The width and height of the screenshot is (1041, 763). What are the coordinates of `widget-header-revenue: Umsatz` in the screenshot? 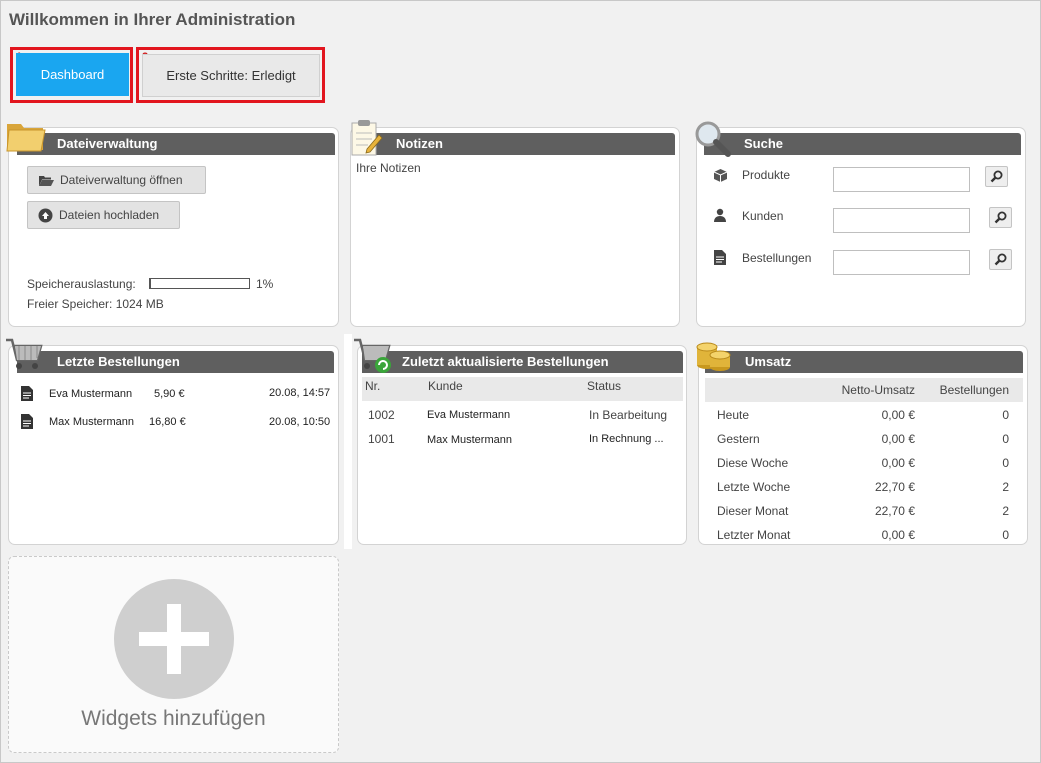 It's located at (864, 362).